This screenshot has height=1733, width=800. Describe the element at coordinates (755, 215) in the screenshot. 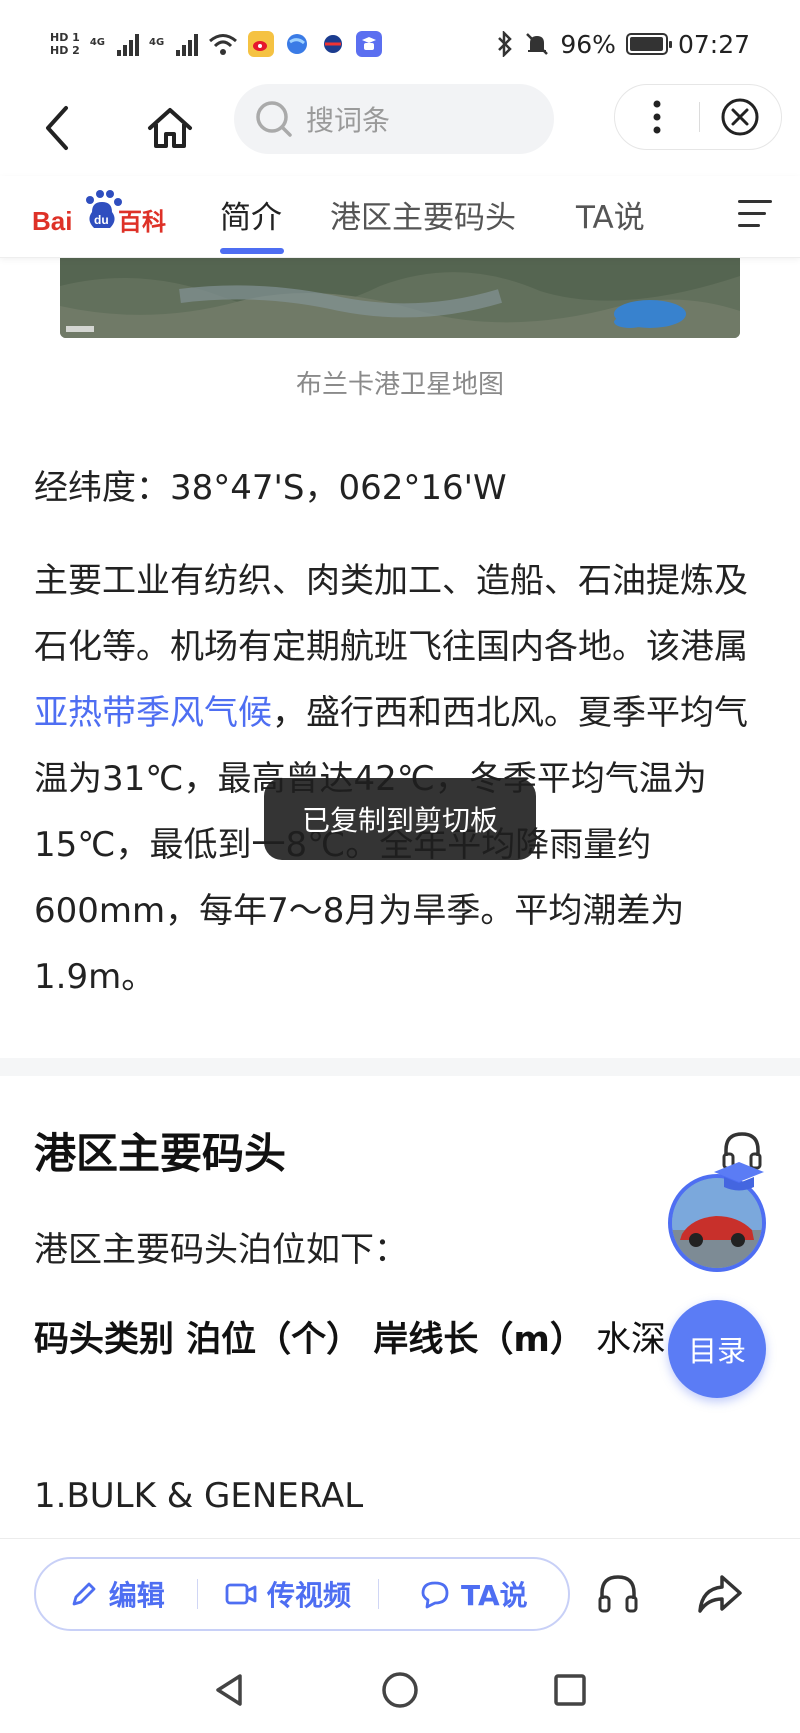

I see `nav-menu-button` at that location.